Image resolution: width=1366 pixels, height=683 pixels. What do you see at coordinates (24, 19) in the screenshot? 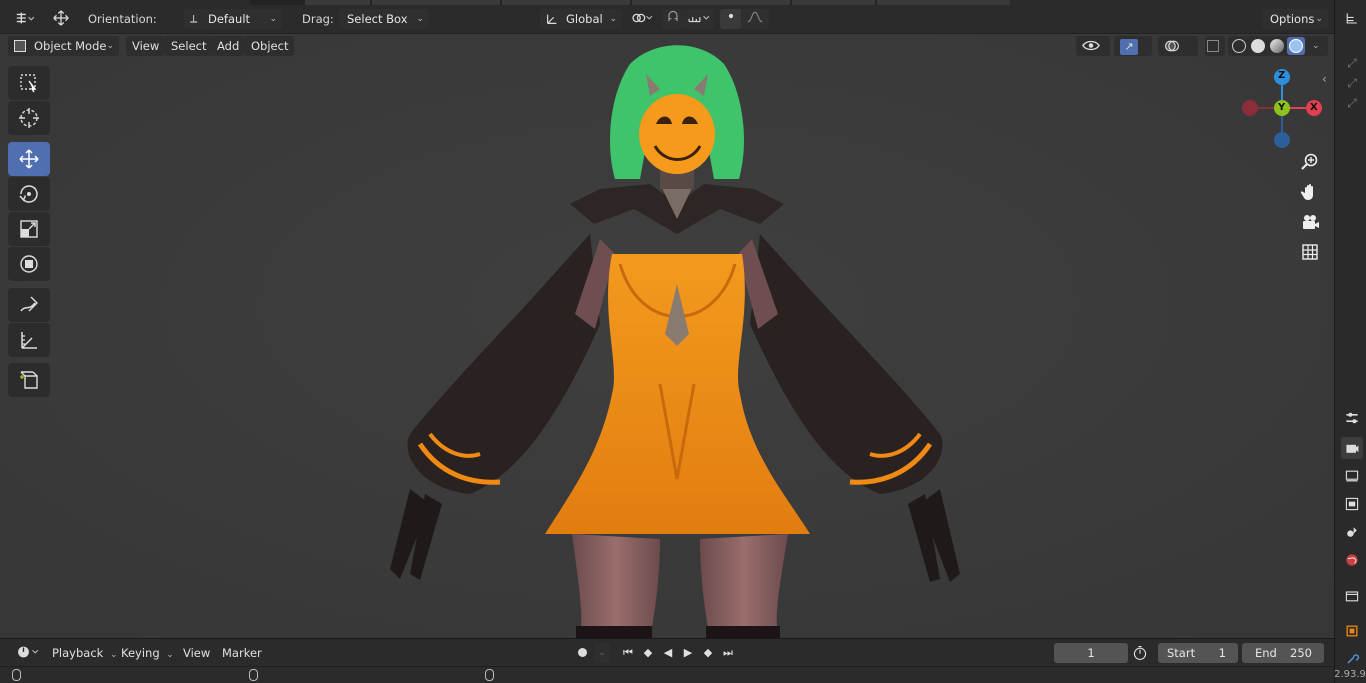
I see `editor-type-icon` at bounding box center [24, 19].